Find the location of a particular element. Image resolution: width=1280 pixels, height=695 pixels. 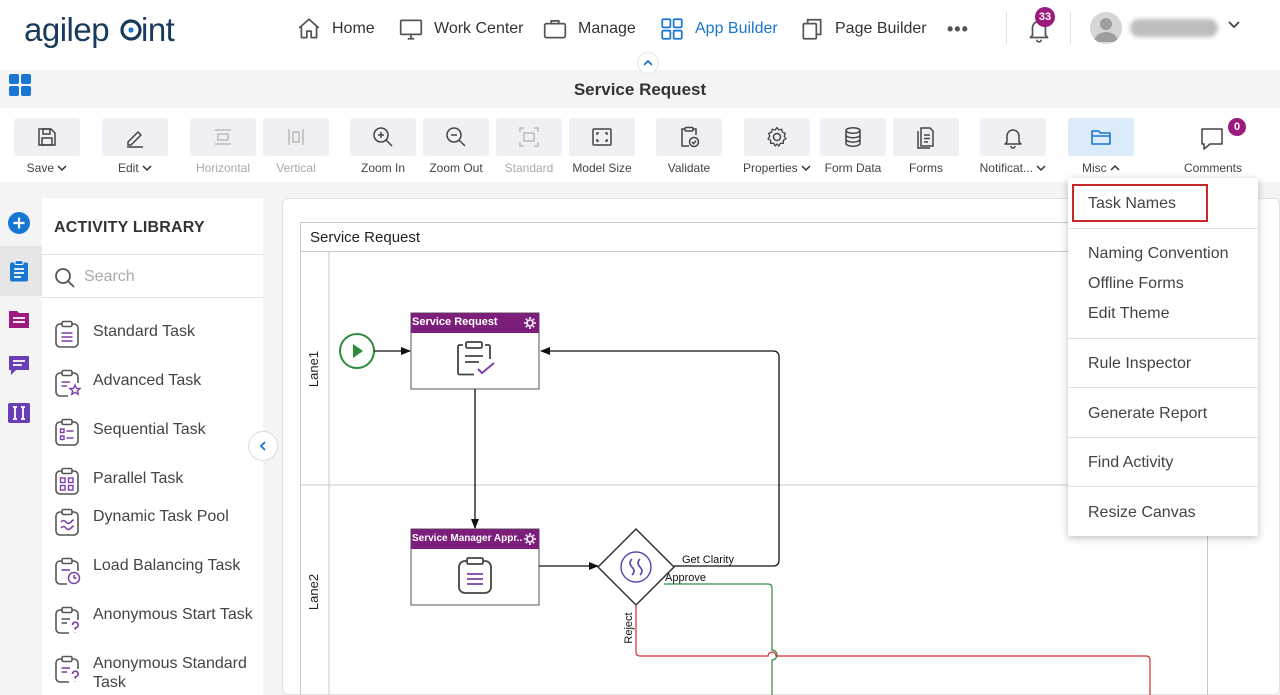

messages-rail-button is located at coordinates (19, 365).